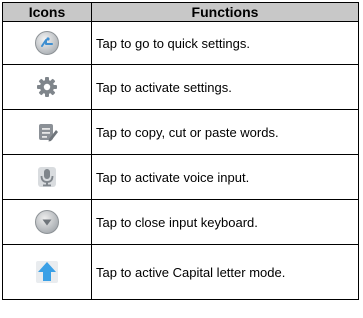 The width and height of the screenshot is (363, 318). I want to click on function-text: Tap to go to quick settings., so click(225, 43).